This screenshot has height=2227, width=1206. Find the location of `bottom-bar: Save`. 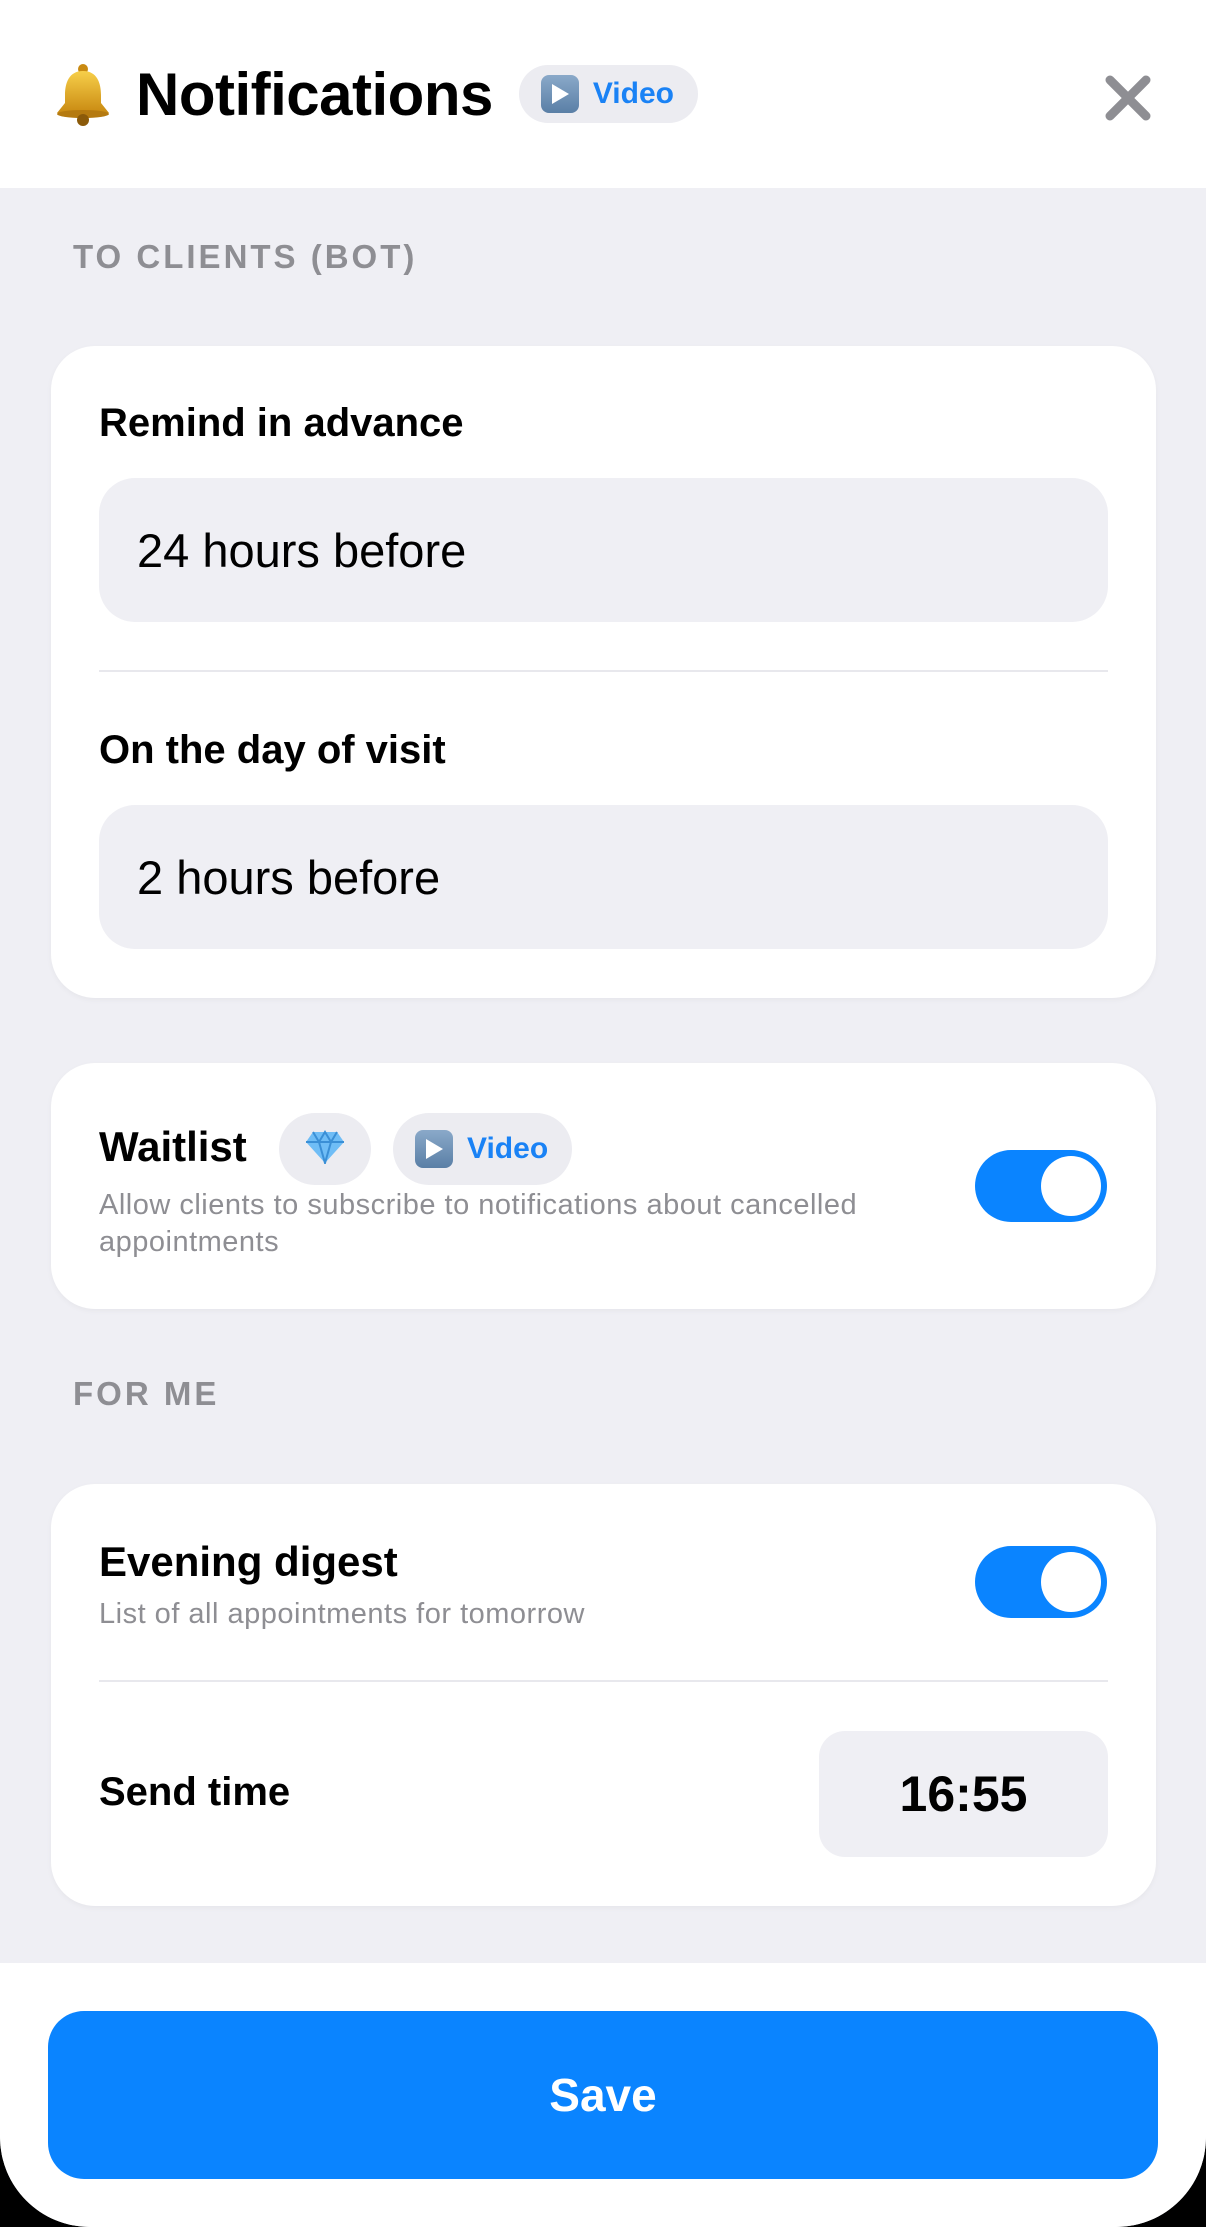

bottom-bar: Save is located at coordinates (603, 2095).